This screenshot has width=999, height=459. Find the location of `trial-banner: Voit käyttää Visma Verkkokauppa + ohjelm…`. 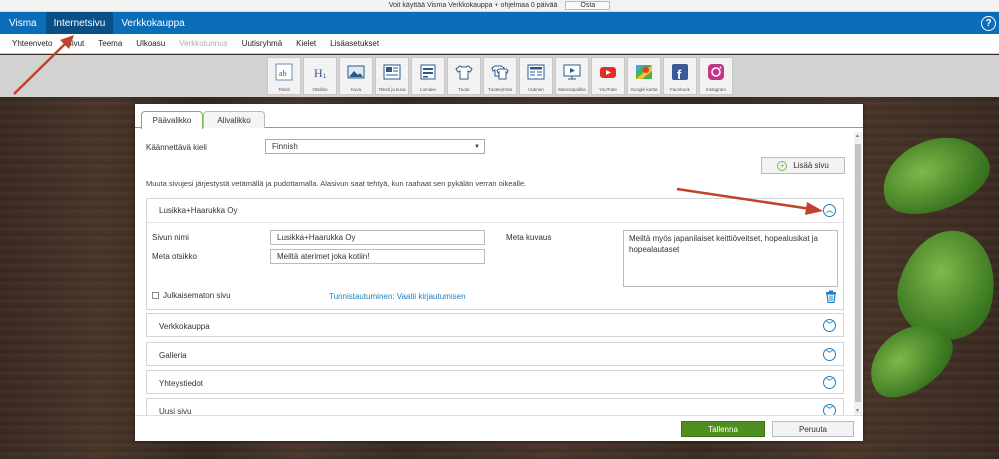

trial-banner: Voit käyttää Visma Verkkokauppa + ohjelm… is located at coordinates (499, 6).